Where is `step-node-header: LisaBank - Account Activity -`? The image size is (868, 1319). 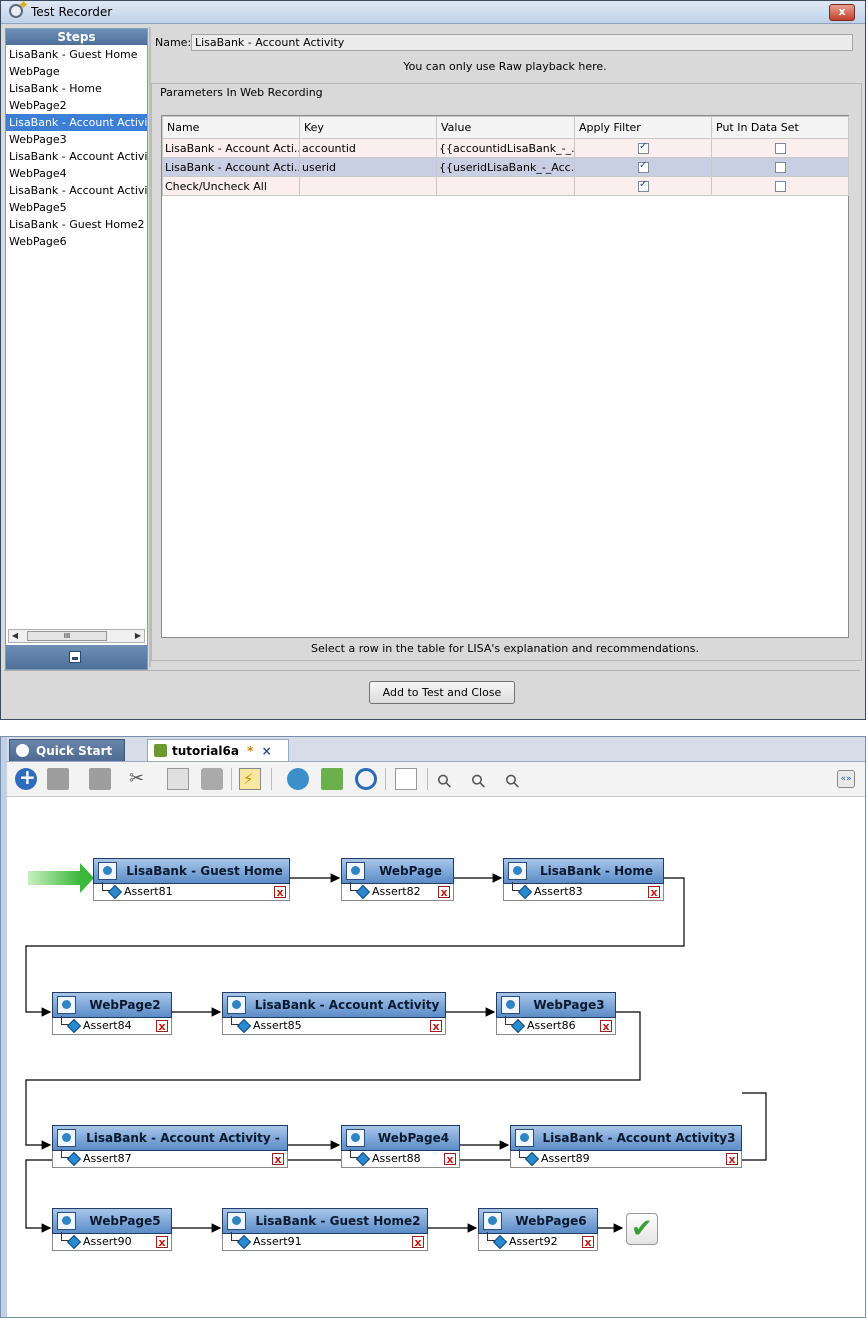 step-node-header: LisaBank - Account Activity - is located at coordinates (170, 1138).